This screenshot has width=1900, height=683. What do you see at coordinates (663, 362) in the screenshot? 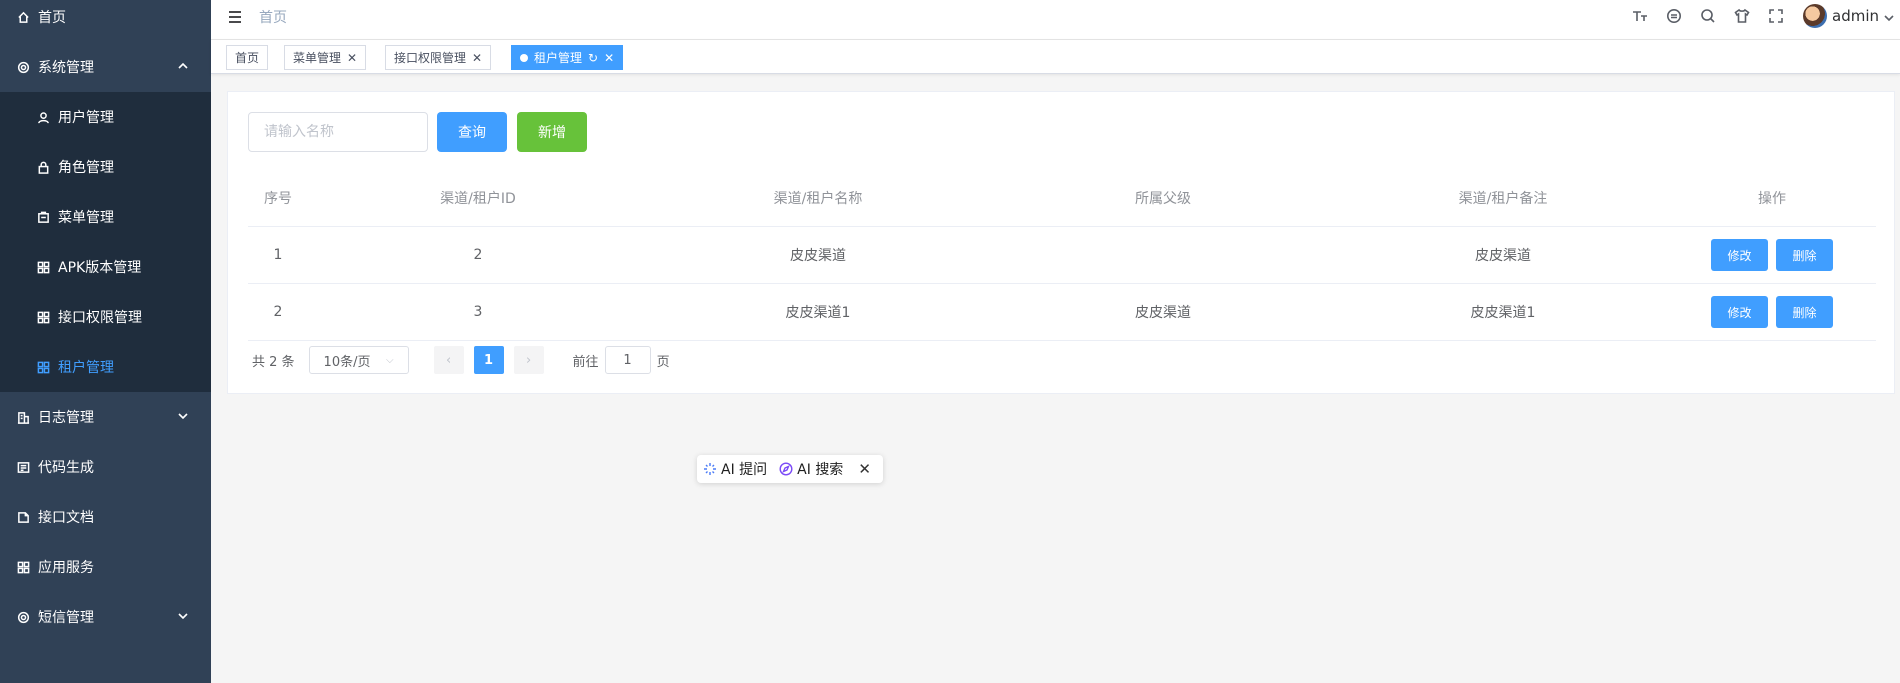
I see `goto-suffix: 页` at bounding box center [663, 362].